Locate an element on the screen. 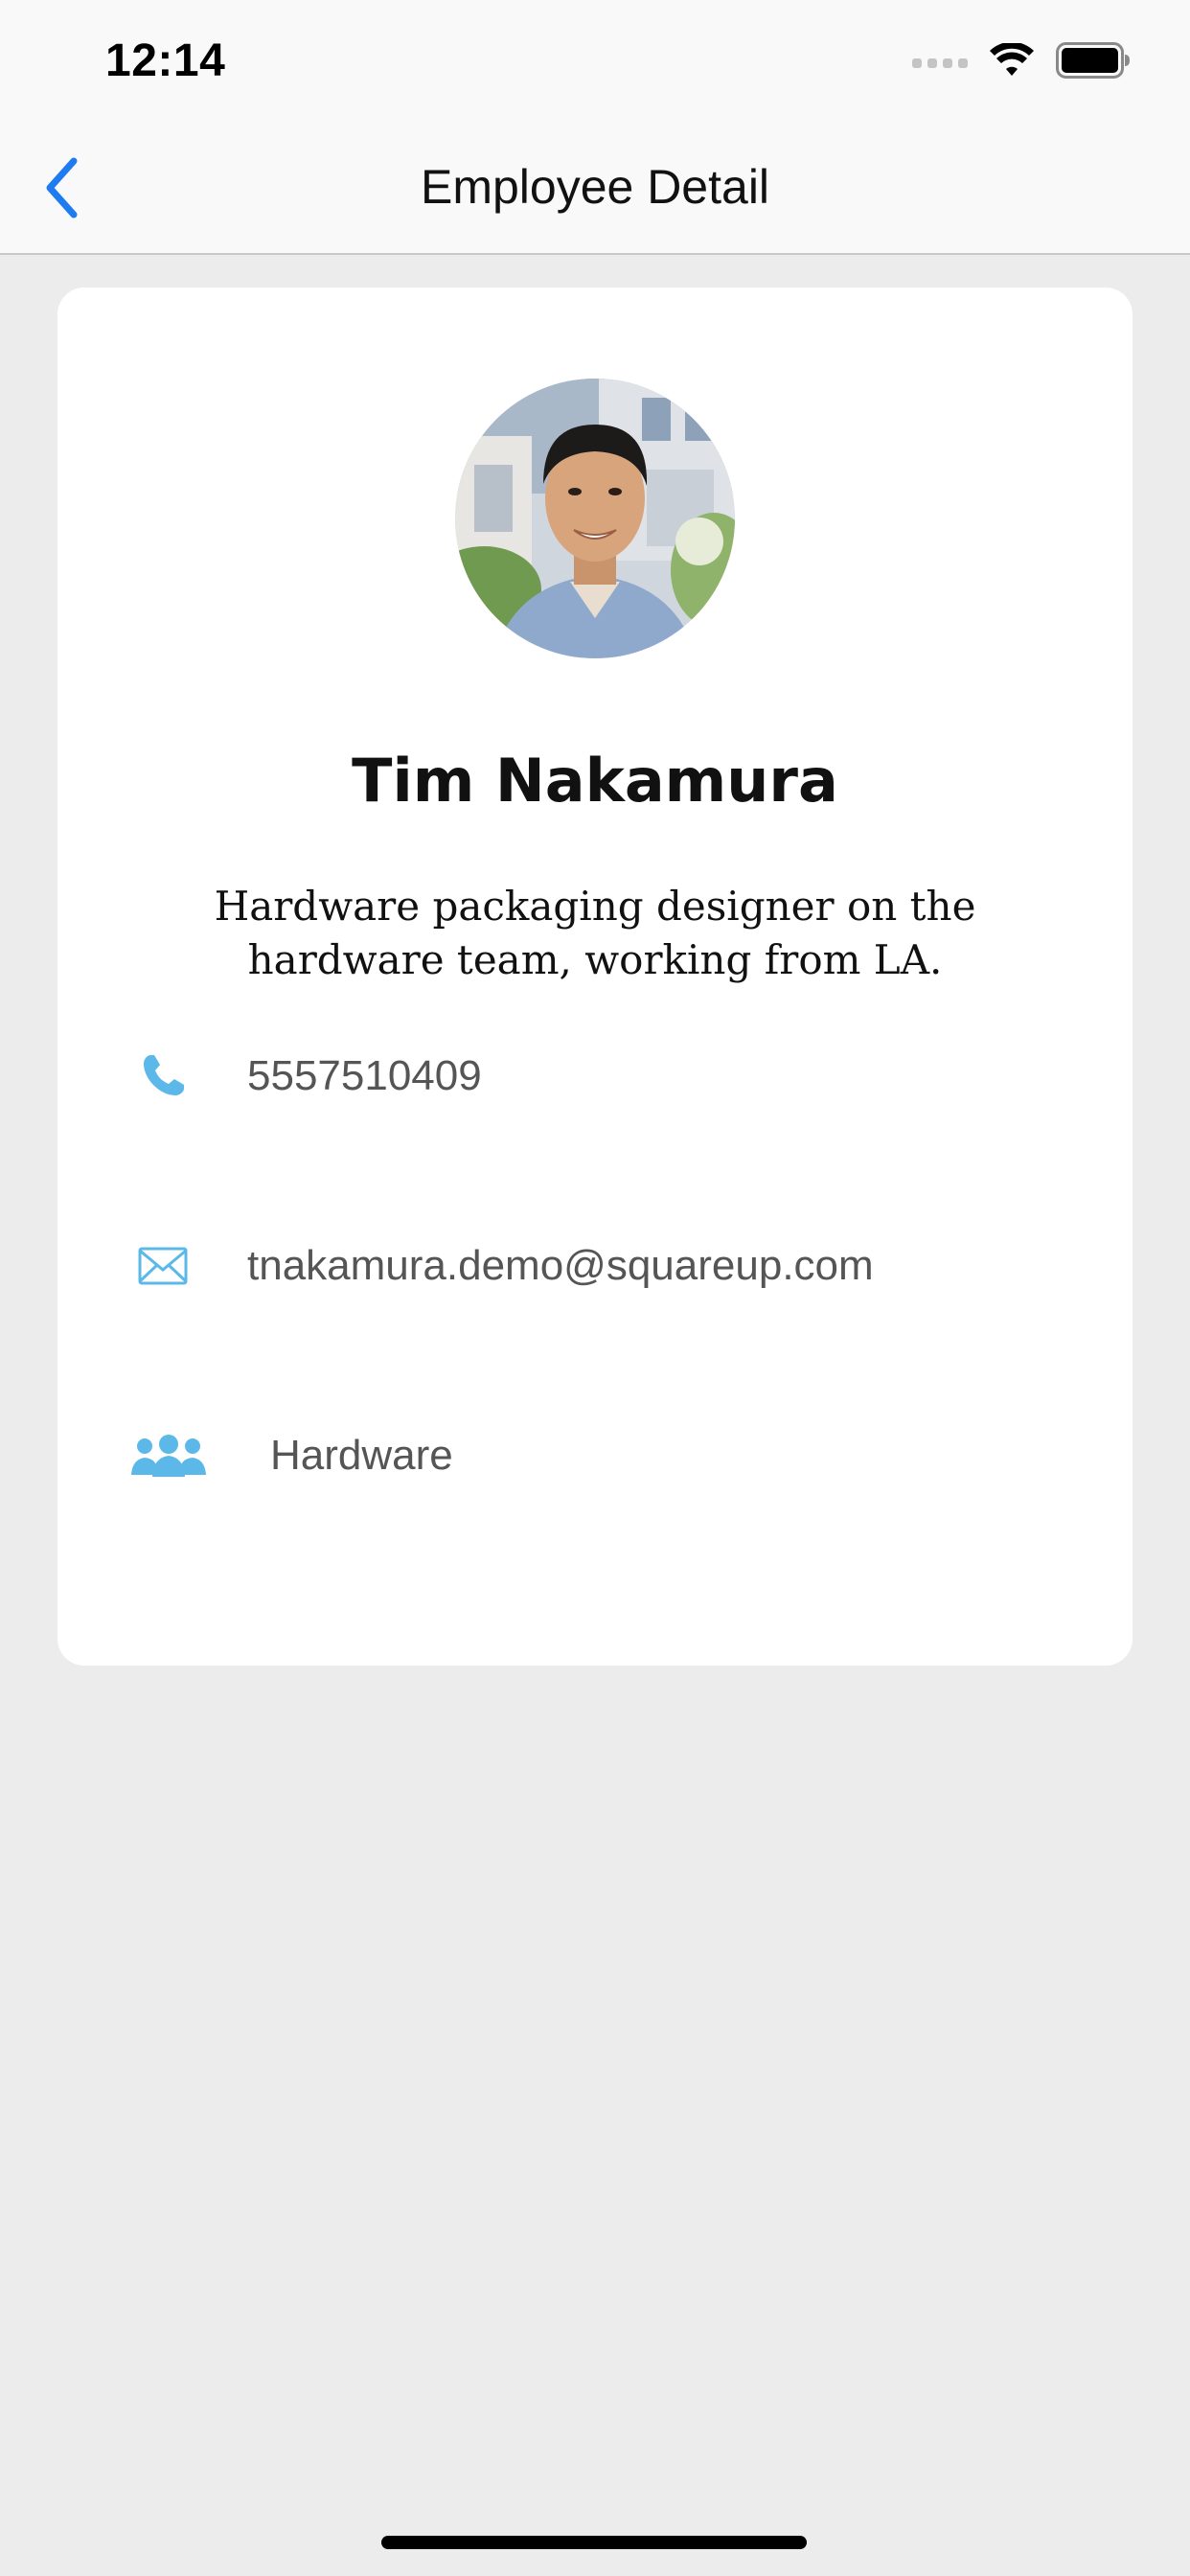  envelope-icon is located at coordinates (163, 1266).